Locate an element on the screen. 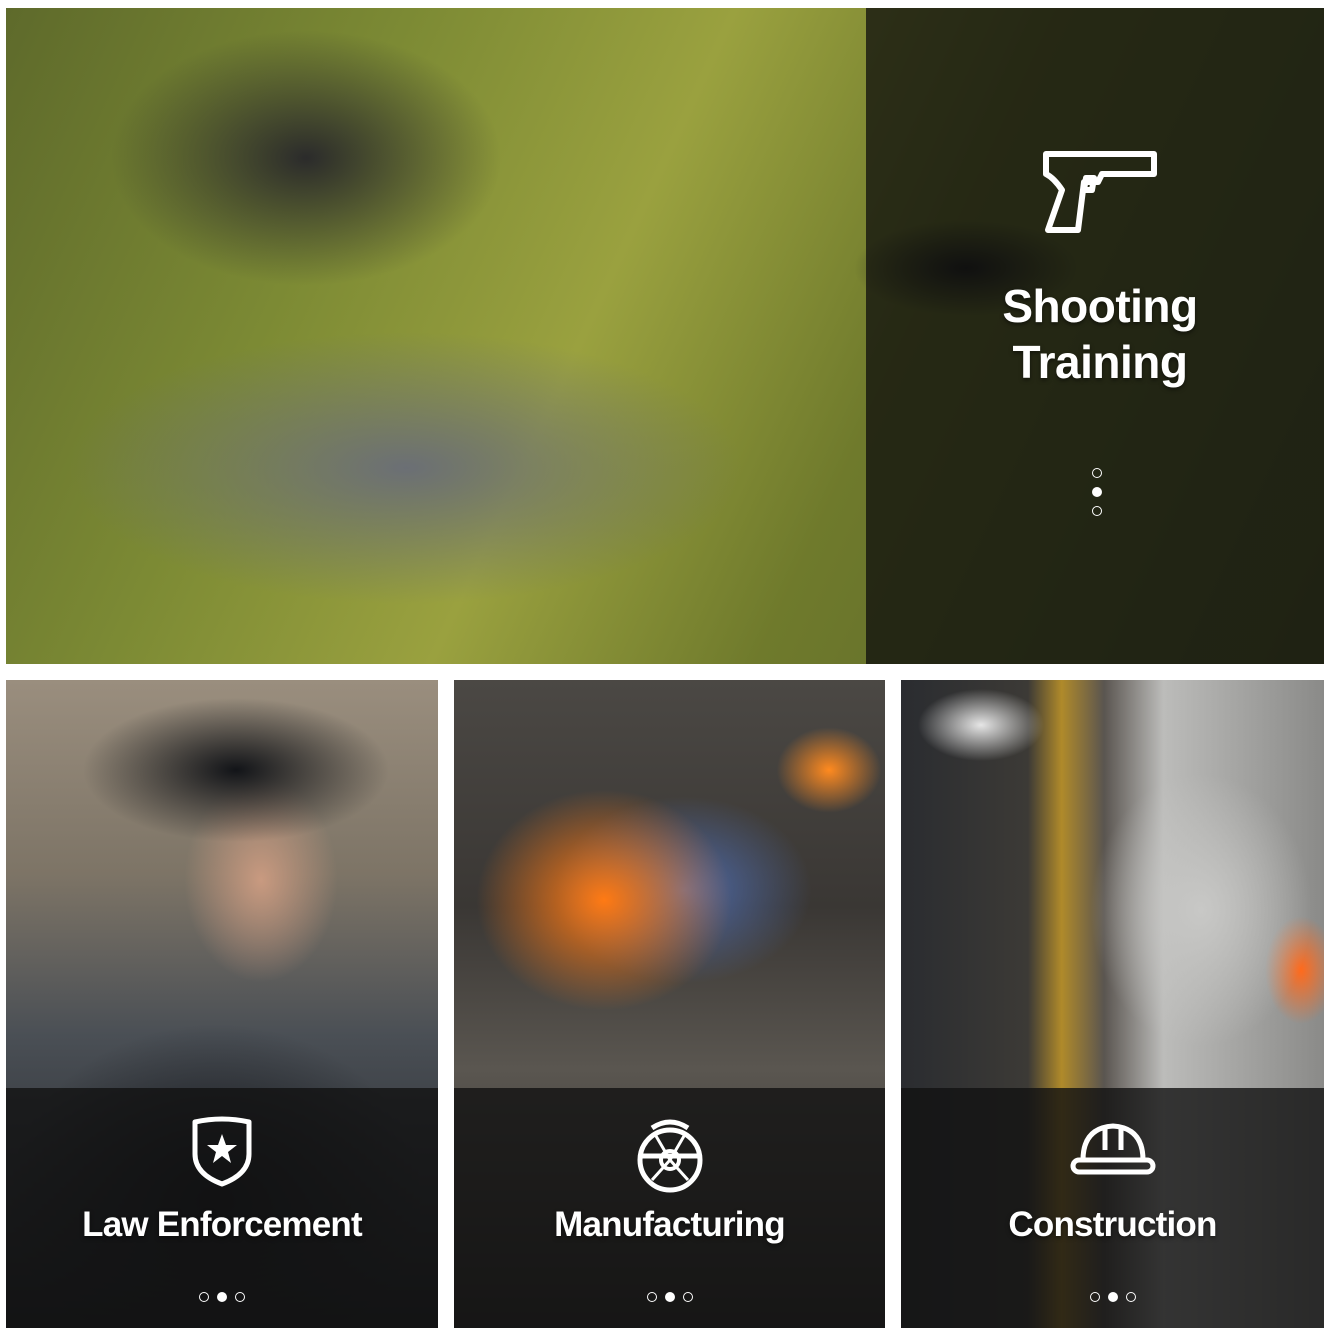 This screenshot has height=1328, width=1324. hero-title: Shooting Training is located at coordinates (1100, 334).